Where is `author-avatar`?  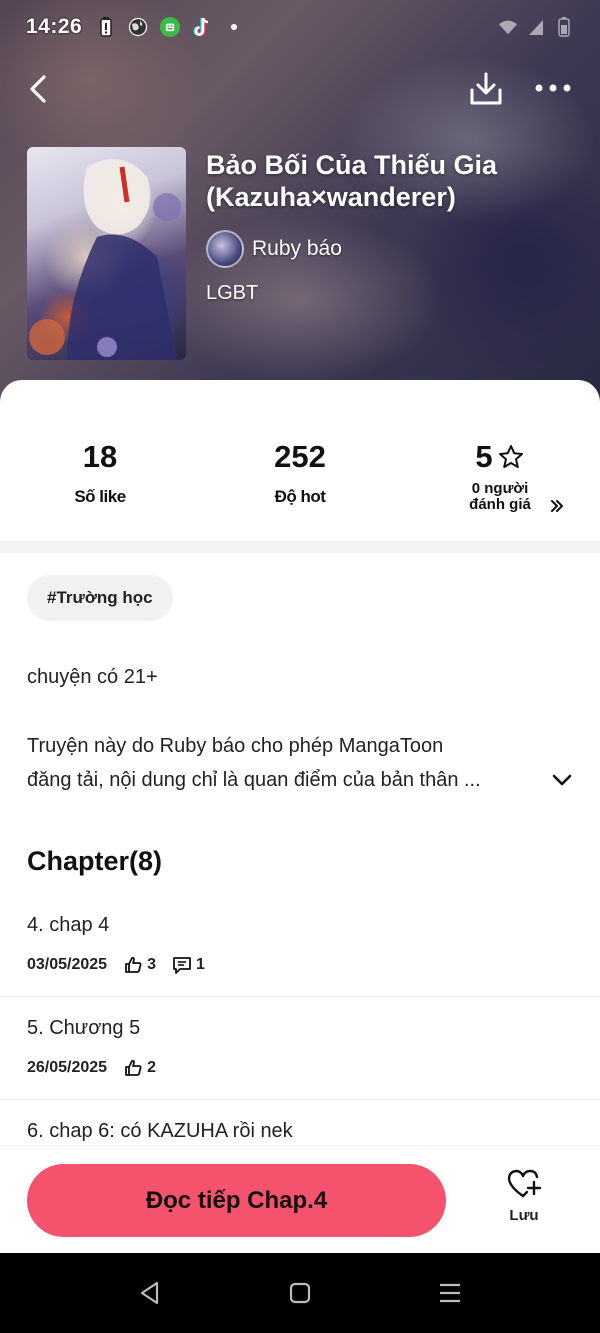
author-avatar is located at coordinates (225, 249).